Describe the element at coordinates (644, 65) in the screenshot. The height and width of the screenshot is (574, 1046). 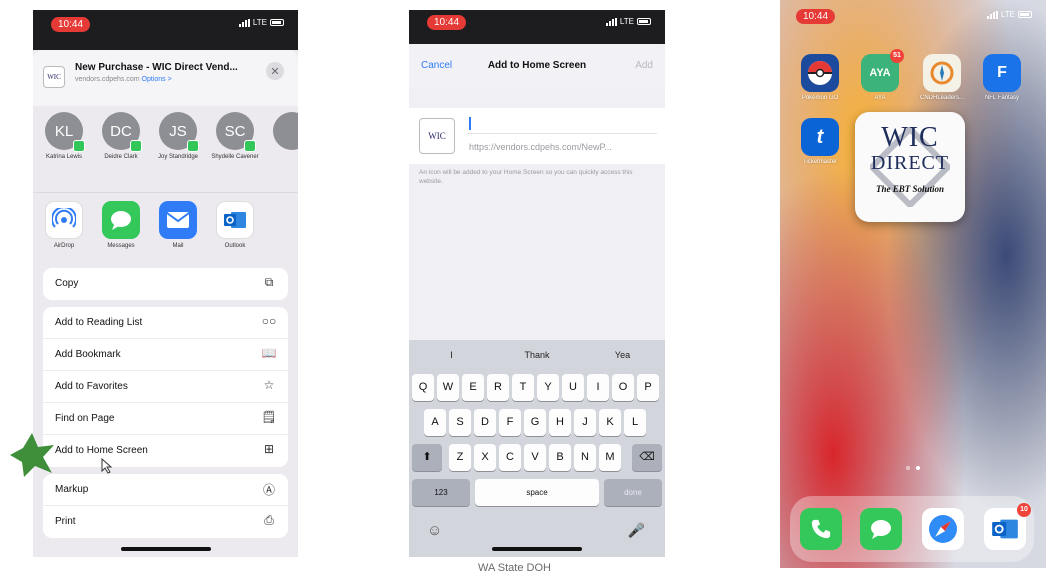
I see `add-button: Add` at that location.